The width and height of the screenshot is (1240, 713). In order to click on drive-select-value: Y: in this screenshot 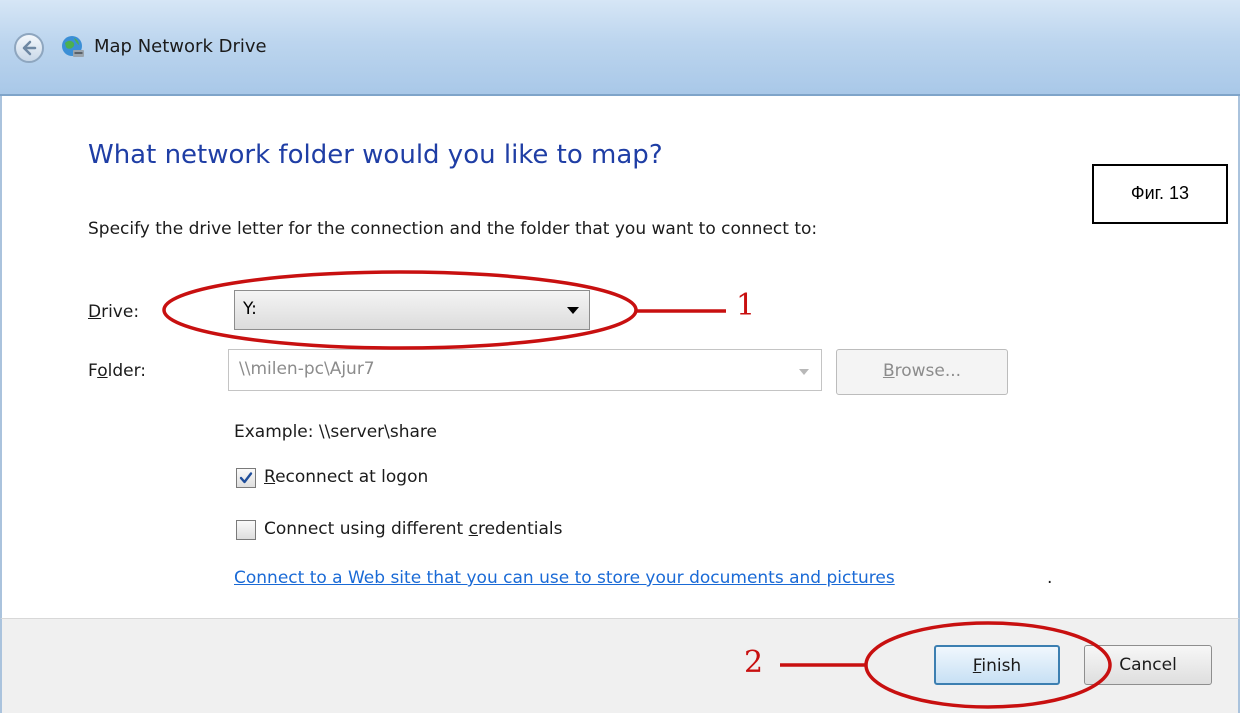, I will do `click(250, 309)`.